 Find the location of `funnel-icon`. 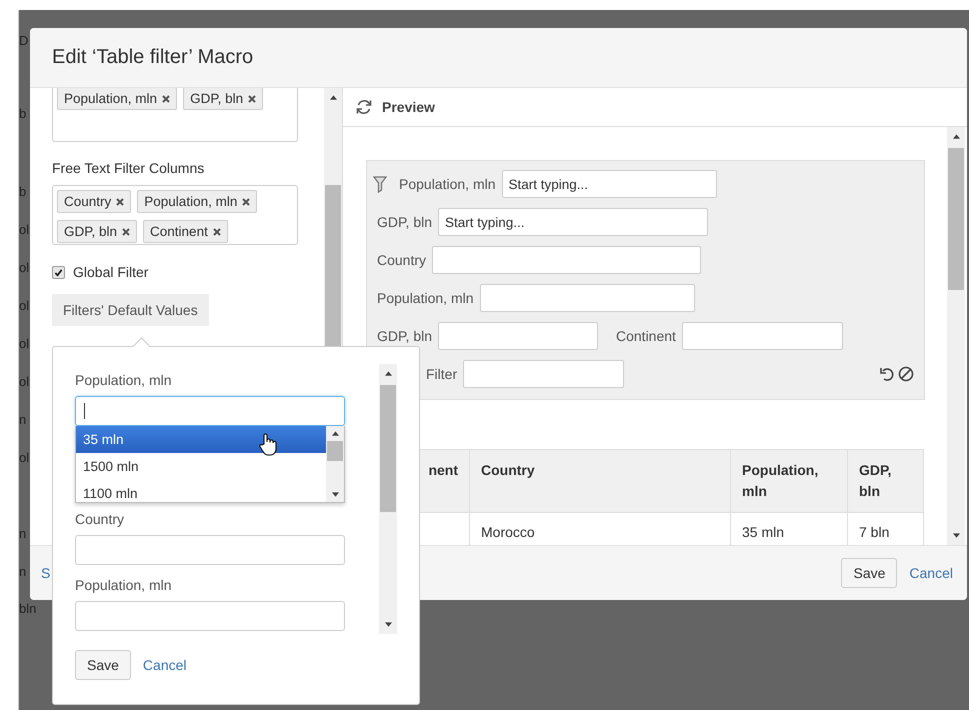

funnel-icon is located at coordinates (380, 184).